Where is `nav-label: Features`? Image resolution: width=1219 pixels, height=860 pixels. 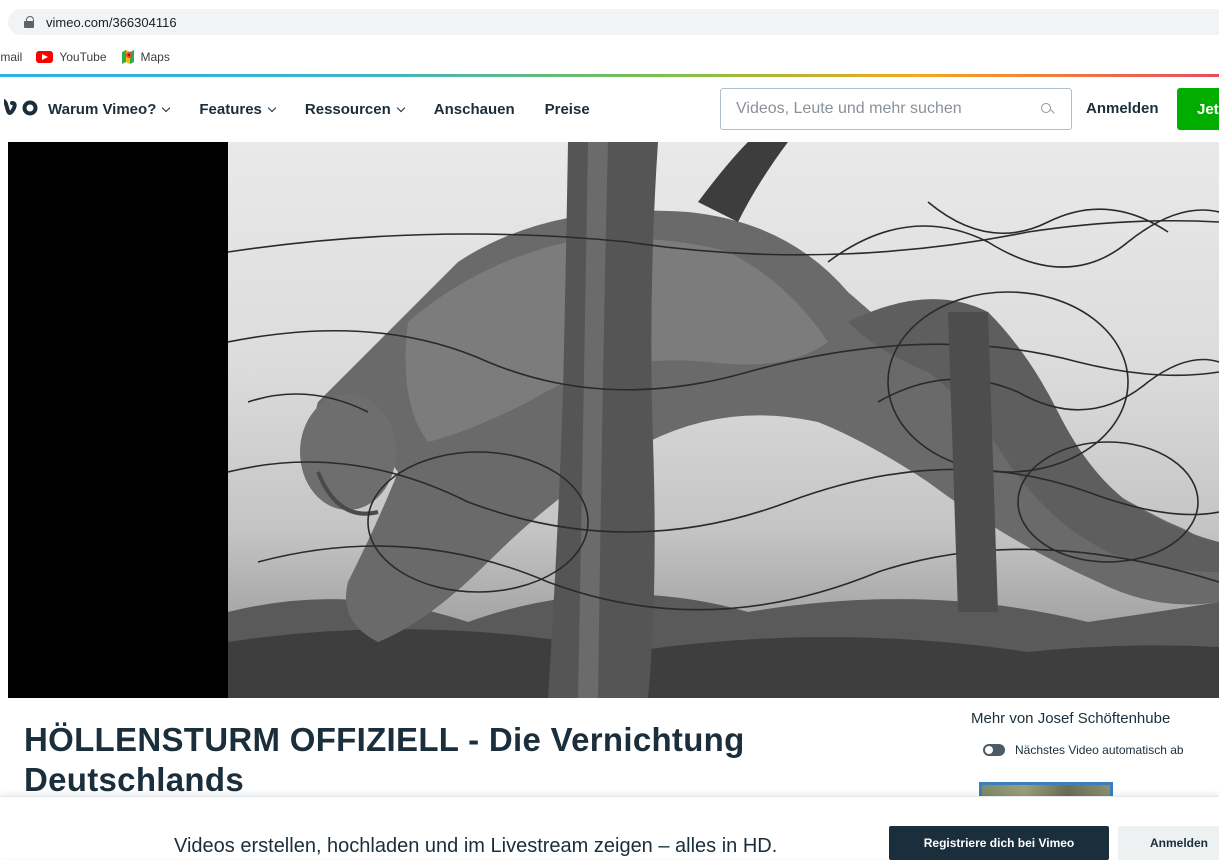 nav-label: Features is located at coordinates (230, 109).